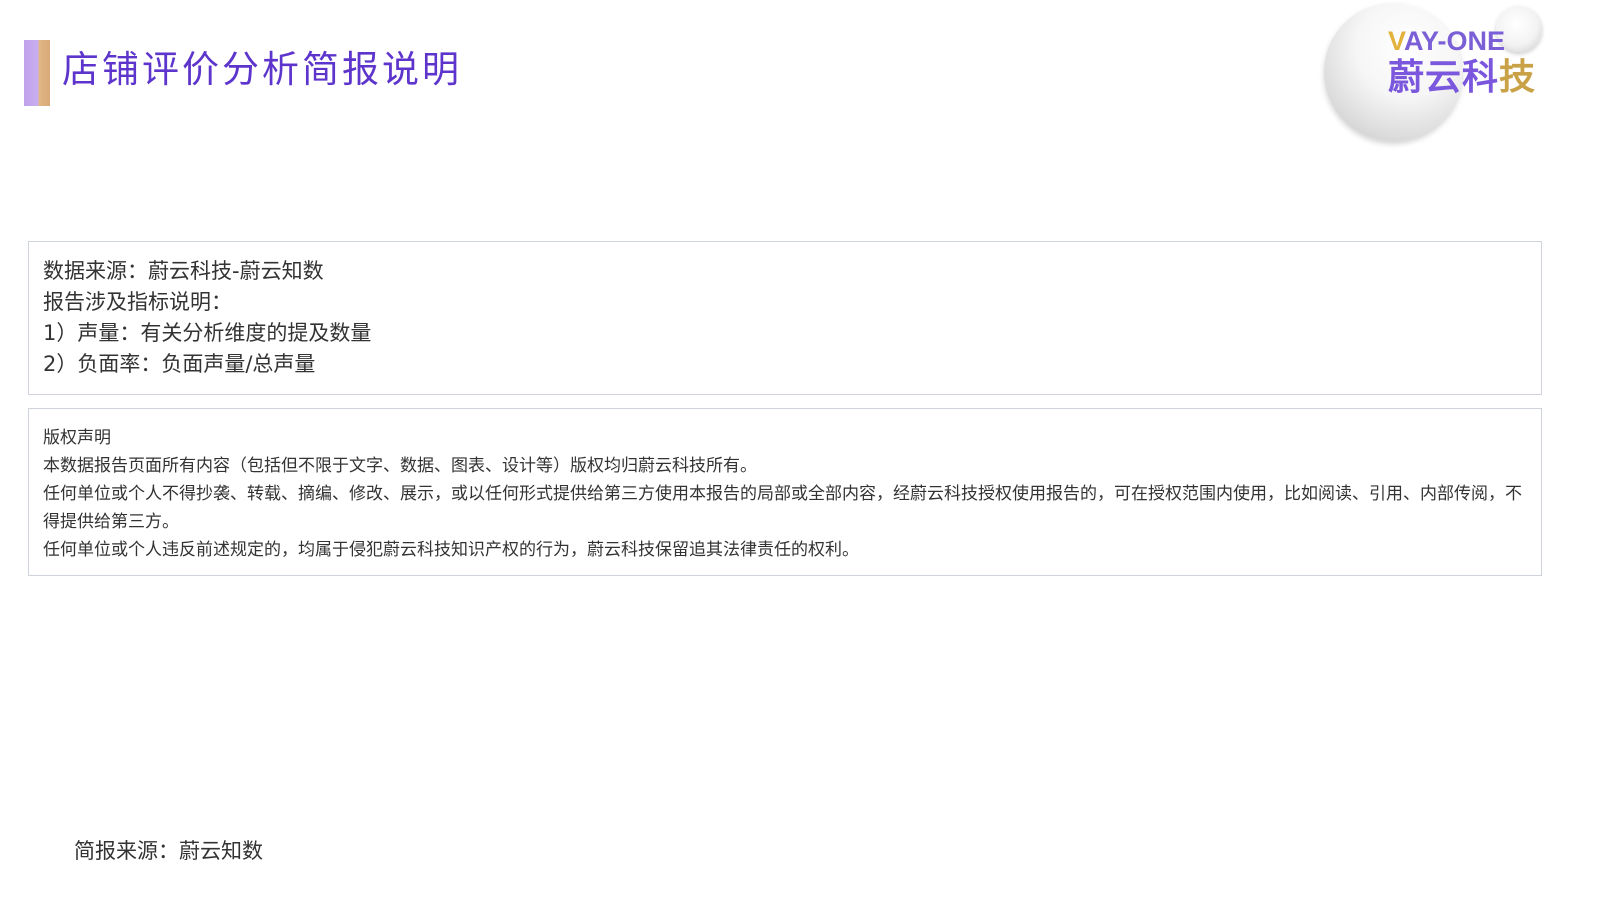 This screenshot has height=900, width=1600. I want to click on logo-english-rest: AY-ONE, so click(1455, 41).